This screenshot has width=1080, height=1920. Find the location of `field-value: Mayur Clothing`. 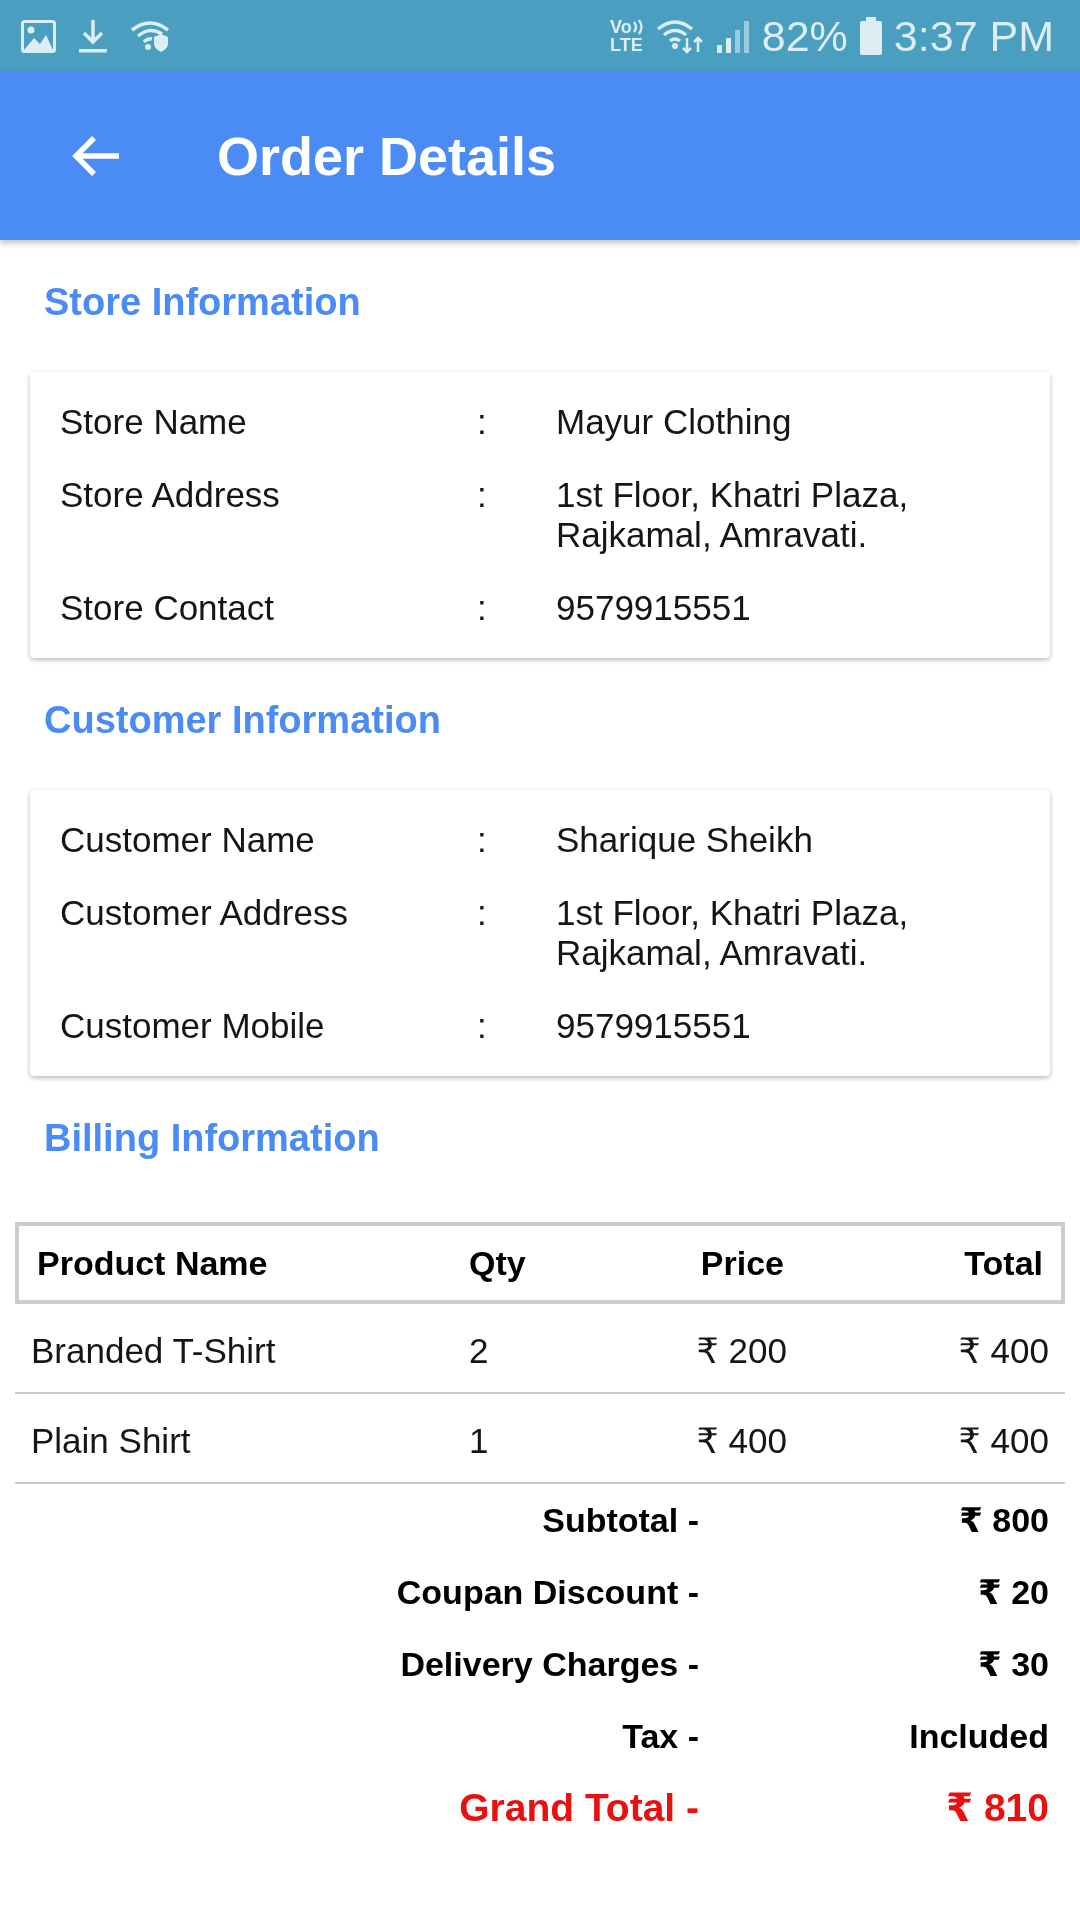

field-value: Mayur Clothing is located at coordinates (674, 422).